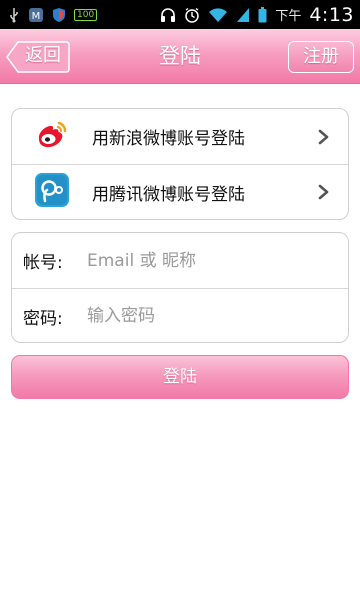  I want to click on sina-weibo-login-row: 用新浪微博账号登陆, so click(180, 136).